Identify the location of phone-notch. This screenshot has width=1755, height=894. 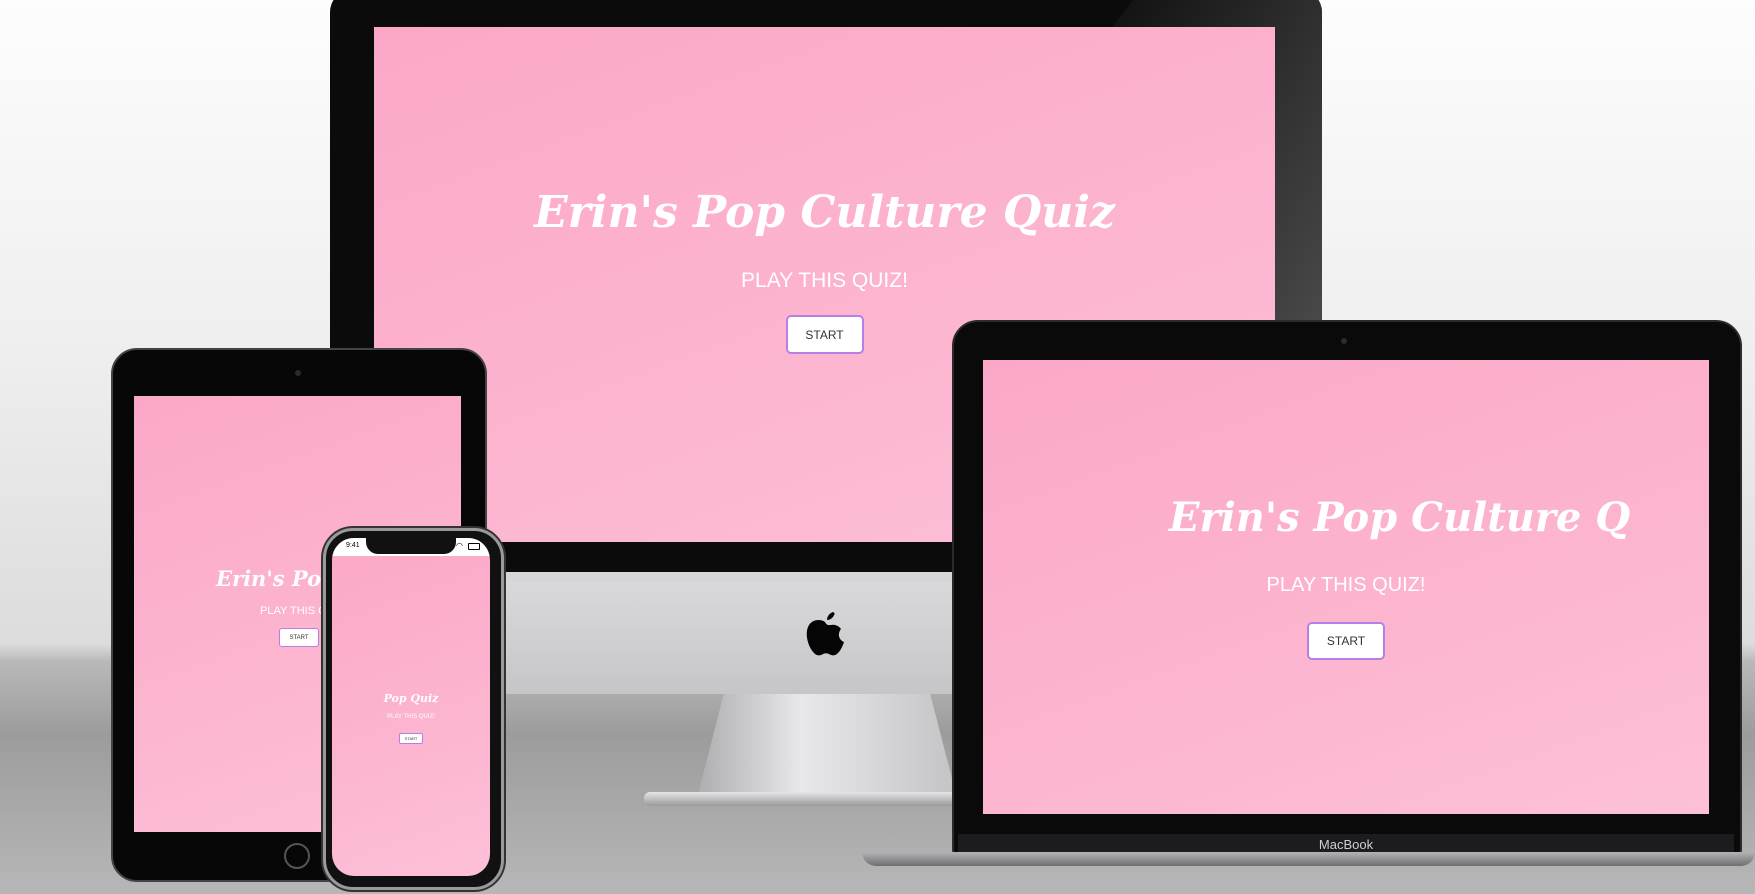
(411, 546).